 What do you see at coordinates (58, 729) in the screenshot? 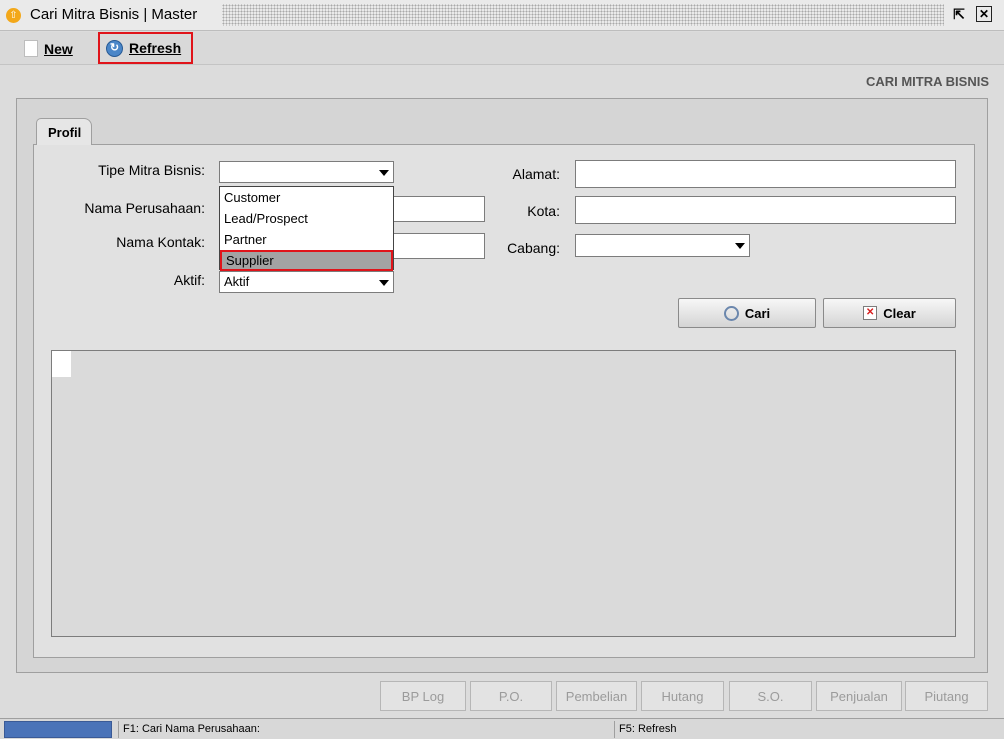
I see `status-indicator` at bounding box center [58, 729].